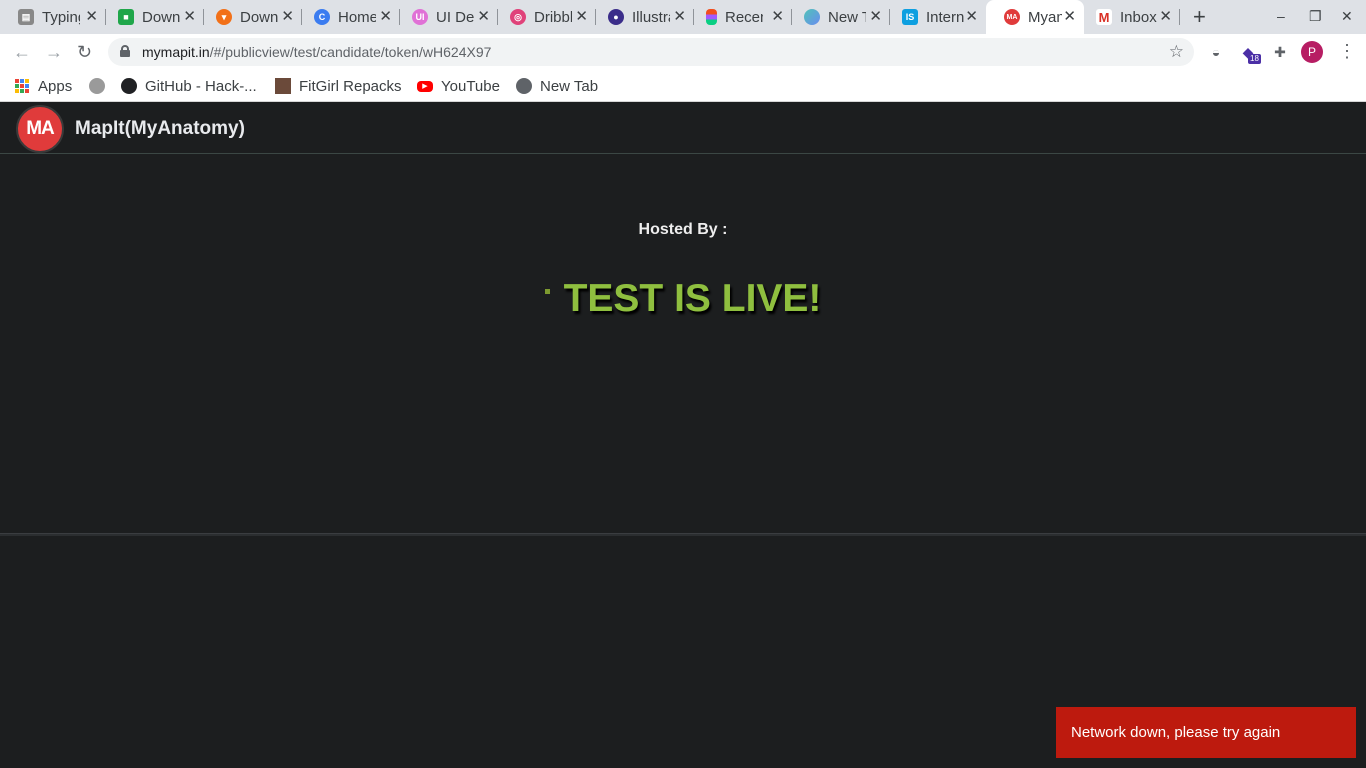 The image size is (1366, 768). I want to click on lock-icon, so click(125, 51).